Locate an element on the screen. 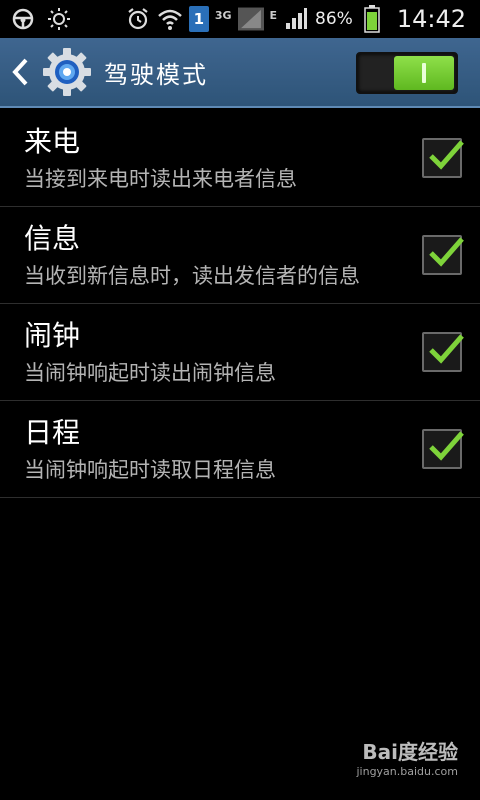 The height and width of the screenshot is (800, 480). back-arrow-icon is located at coordinates (23, 72).